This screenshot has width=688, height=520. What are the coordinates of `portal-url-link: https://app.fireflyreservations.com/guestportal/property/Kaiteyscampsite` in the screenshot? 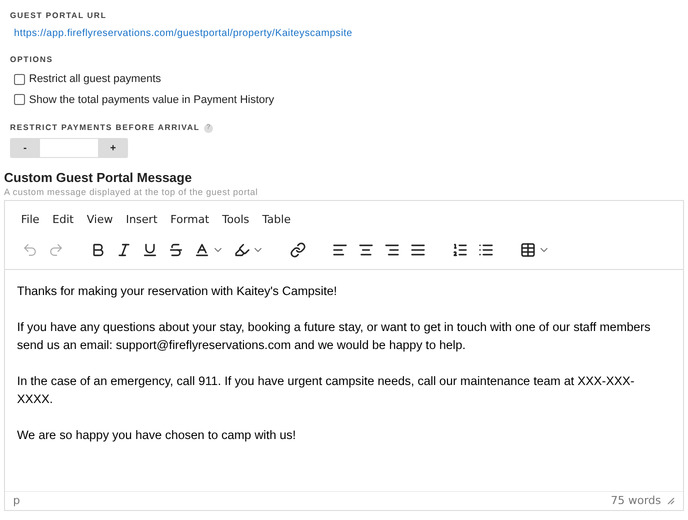 It's located at (183, 33).